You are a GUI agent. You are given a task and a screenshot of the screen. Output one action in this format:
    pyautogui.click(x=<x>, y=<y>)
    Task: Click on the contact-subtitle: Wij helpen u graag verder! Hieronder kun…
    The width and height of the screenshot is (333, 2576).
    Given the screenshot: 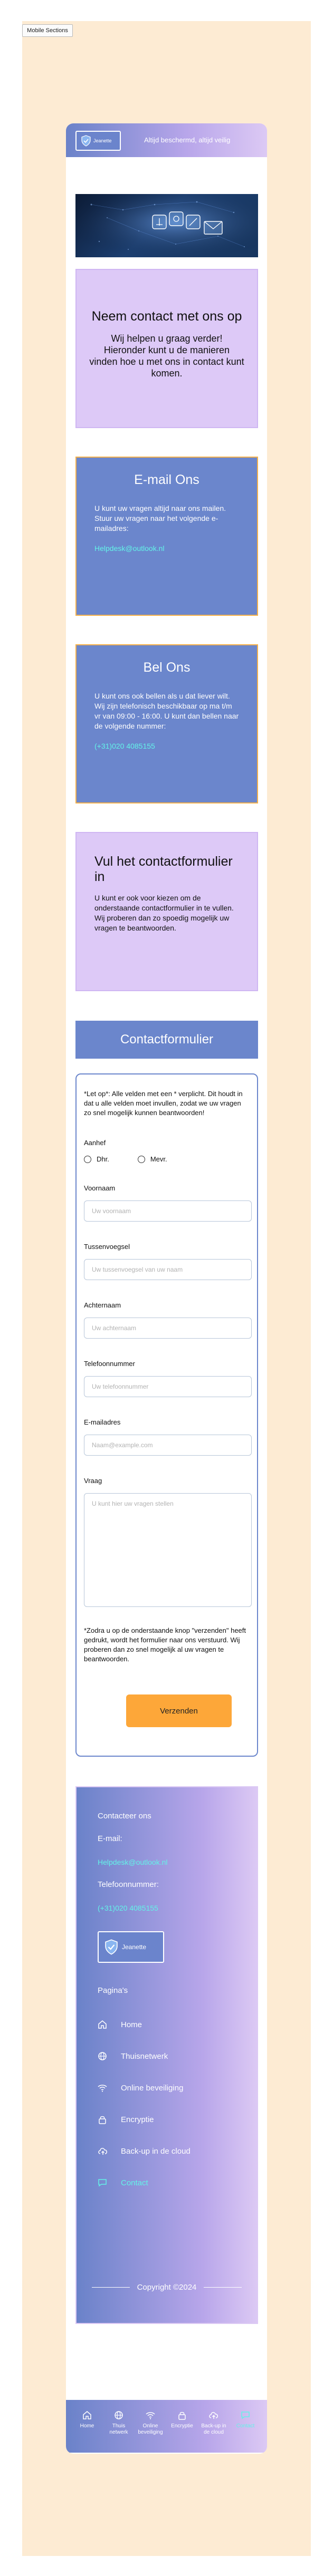 What is the action you would take?
    pyautogui.click(x=166, y=356)
    